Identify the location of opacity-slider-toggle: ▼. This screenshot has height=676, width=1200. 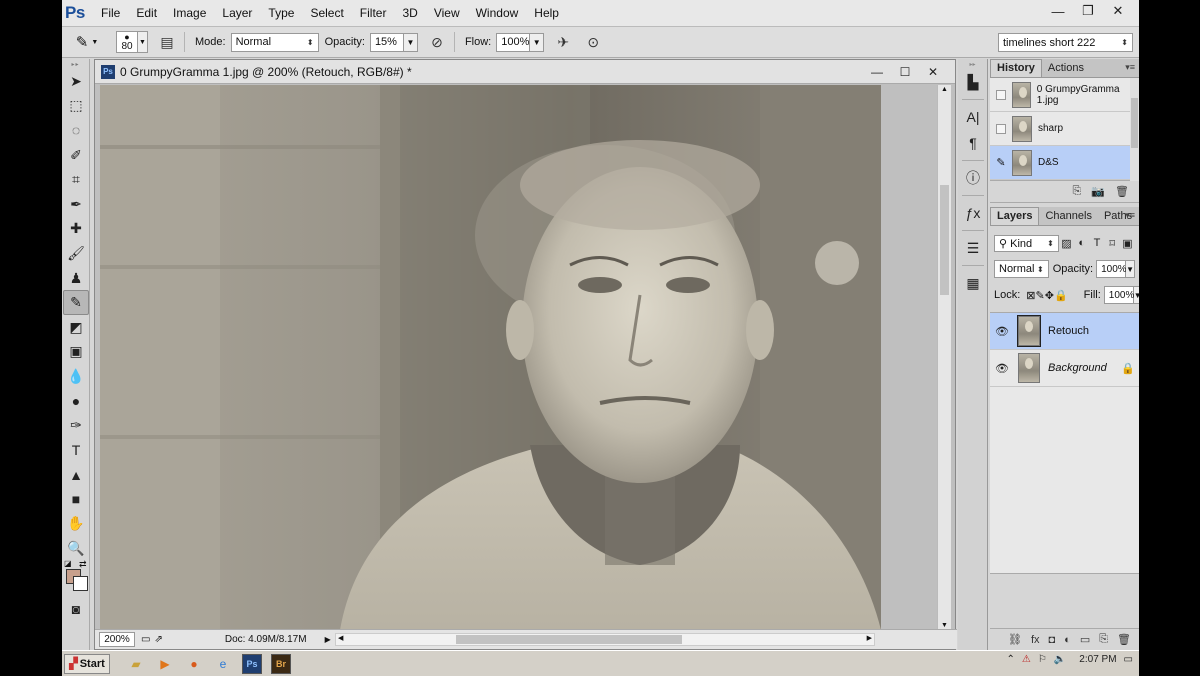
(410, 42).